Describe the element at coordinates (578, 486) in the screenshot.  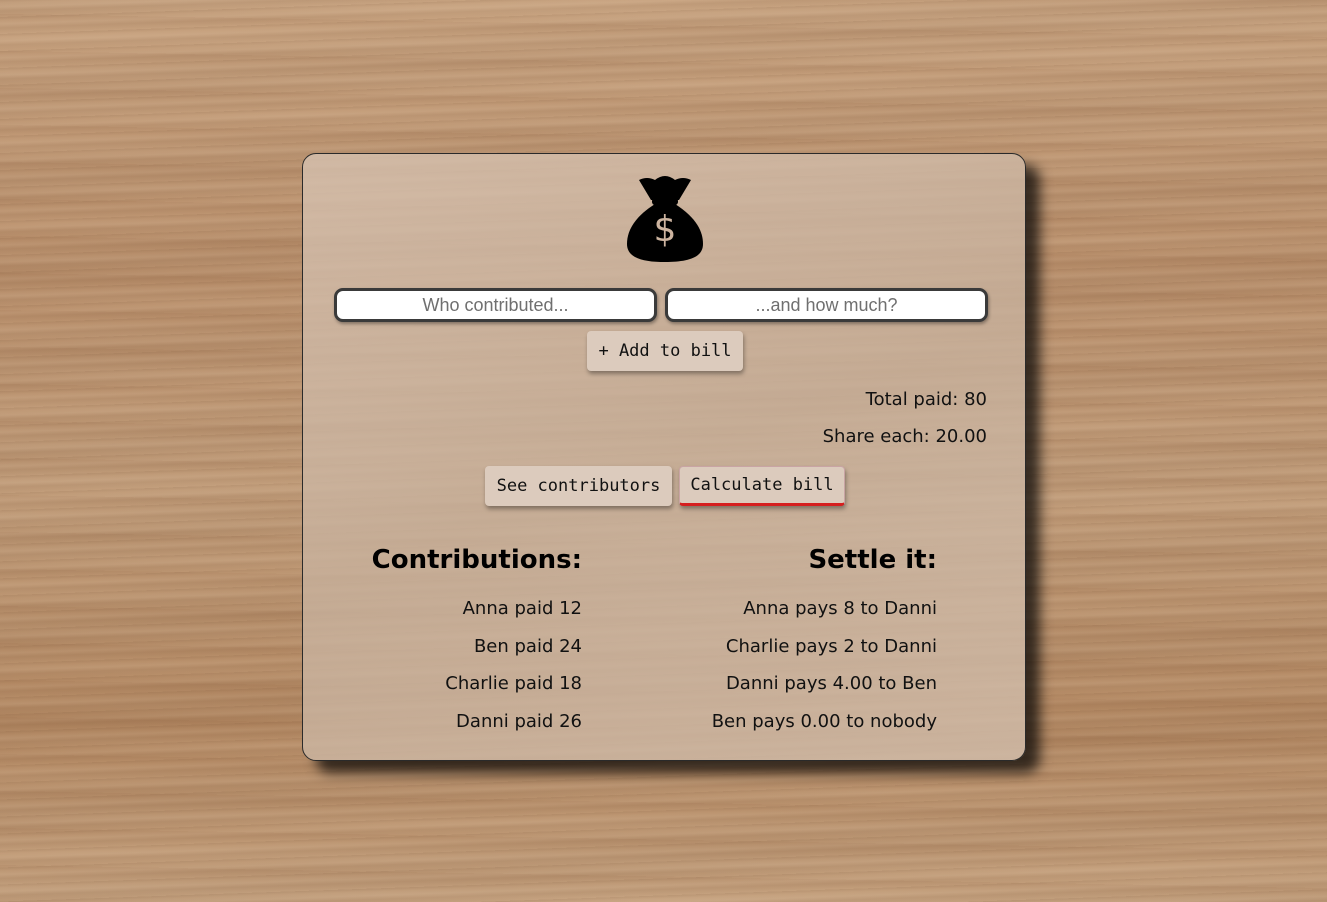
I see `see-contributors-button: See contributors` at that location.